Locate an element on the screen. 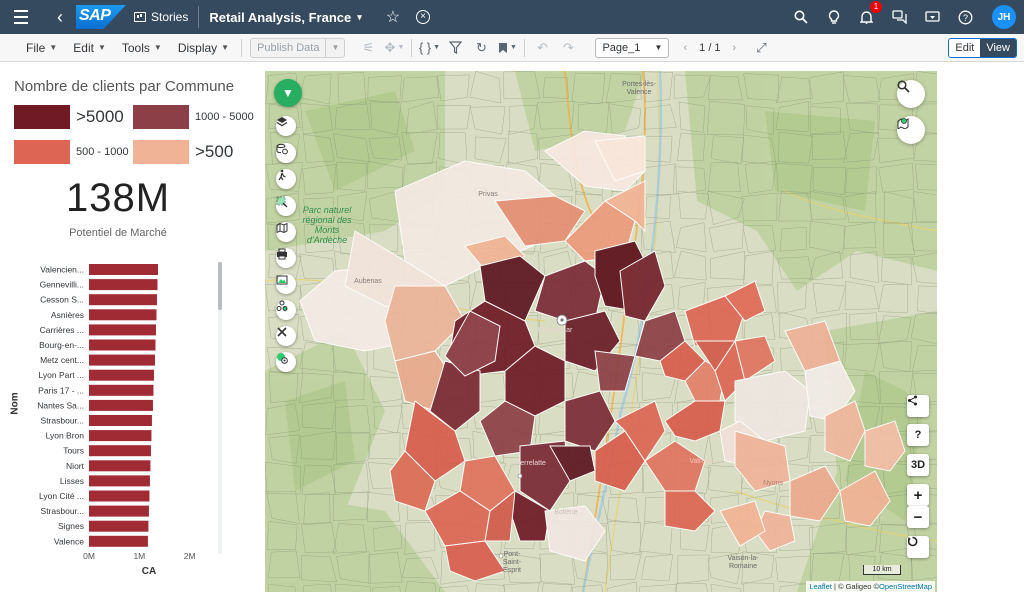 The image size is (1024, 599). chart-scrollbar-thumb is located at coordinates (220, 286).